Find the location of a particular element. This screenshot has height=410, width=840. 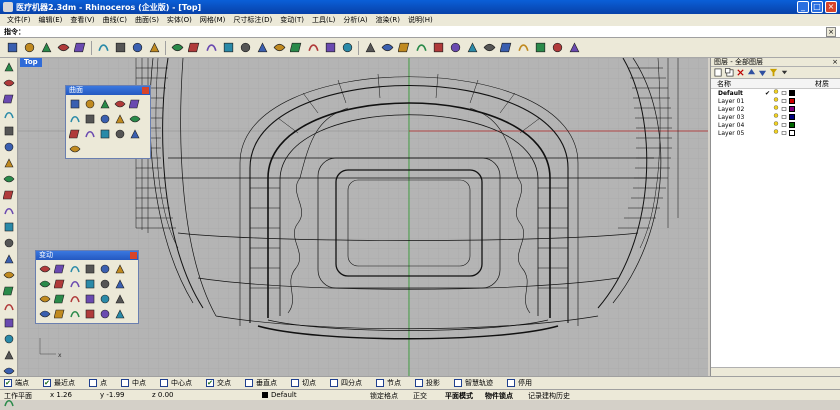

revolve-icon is located at coordinates (9, 275).